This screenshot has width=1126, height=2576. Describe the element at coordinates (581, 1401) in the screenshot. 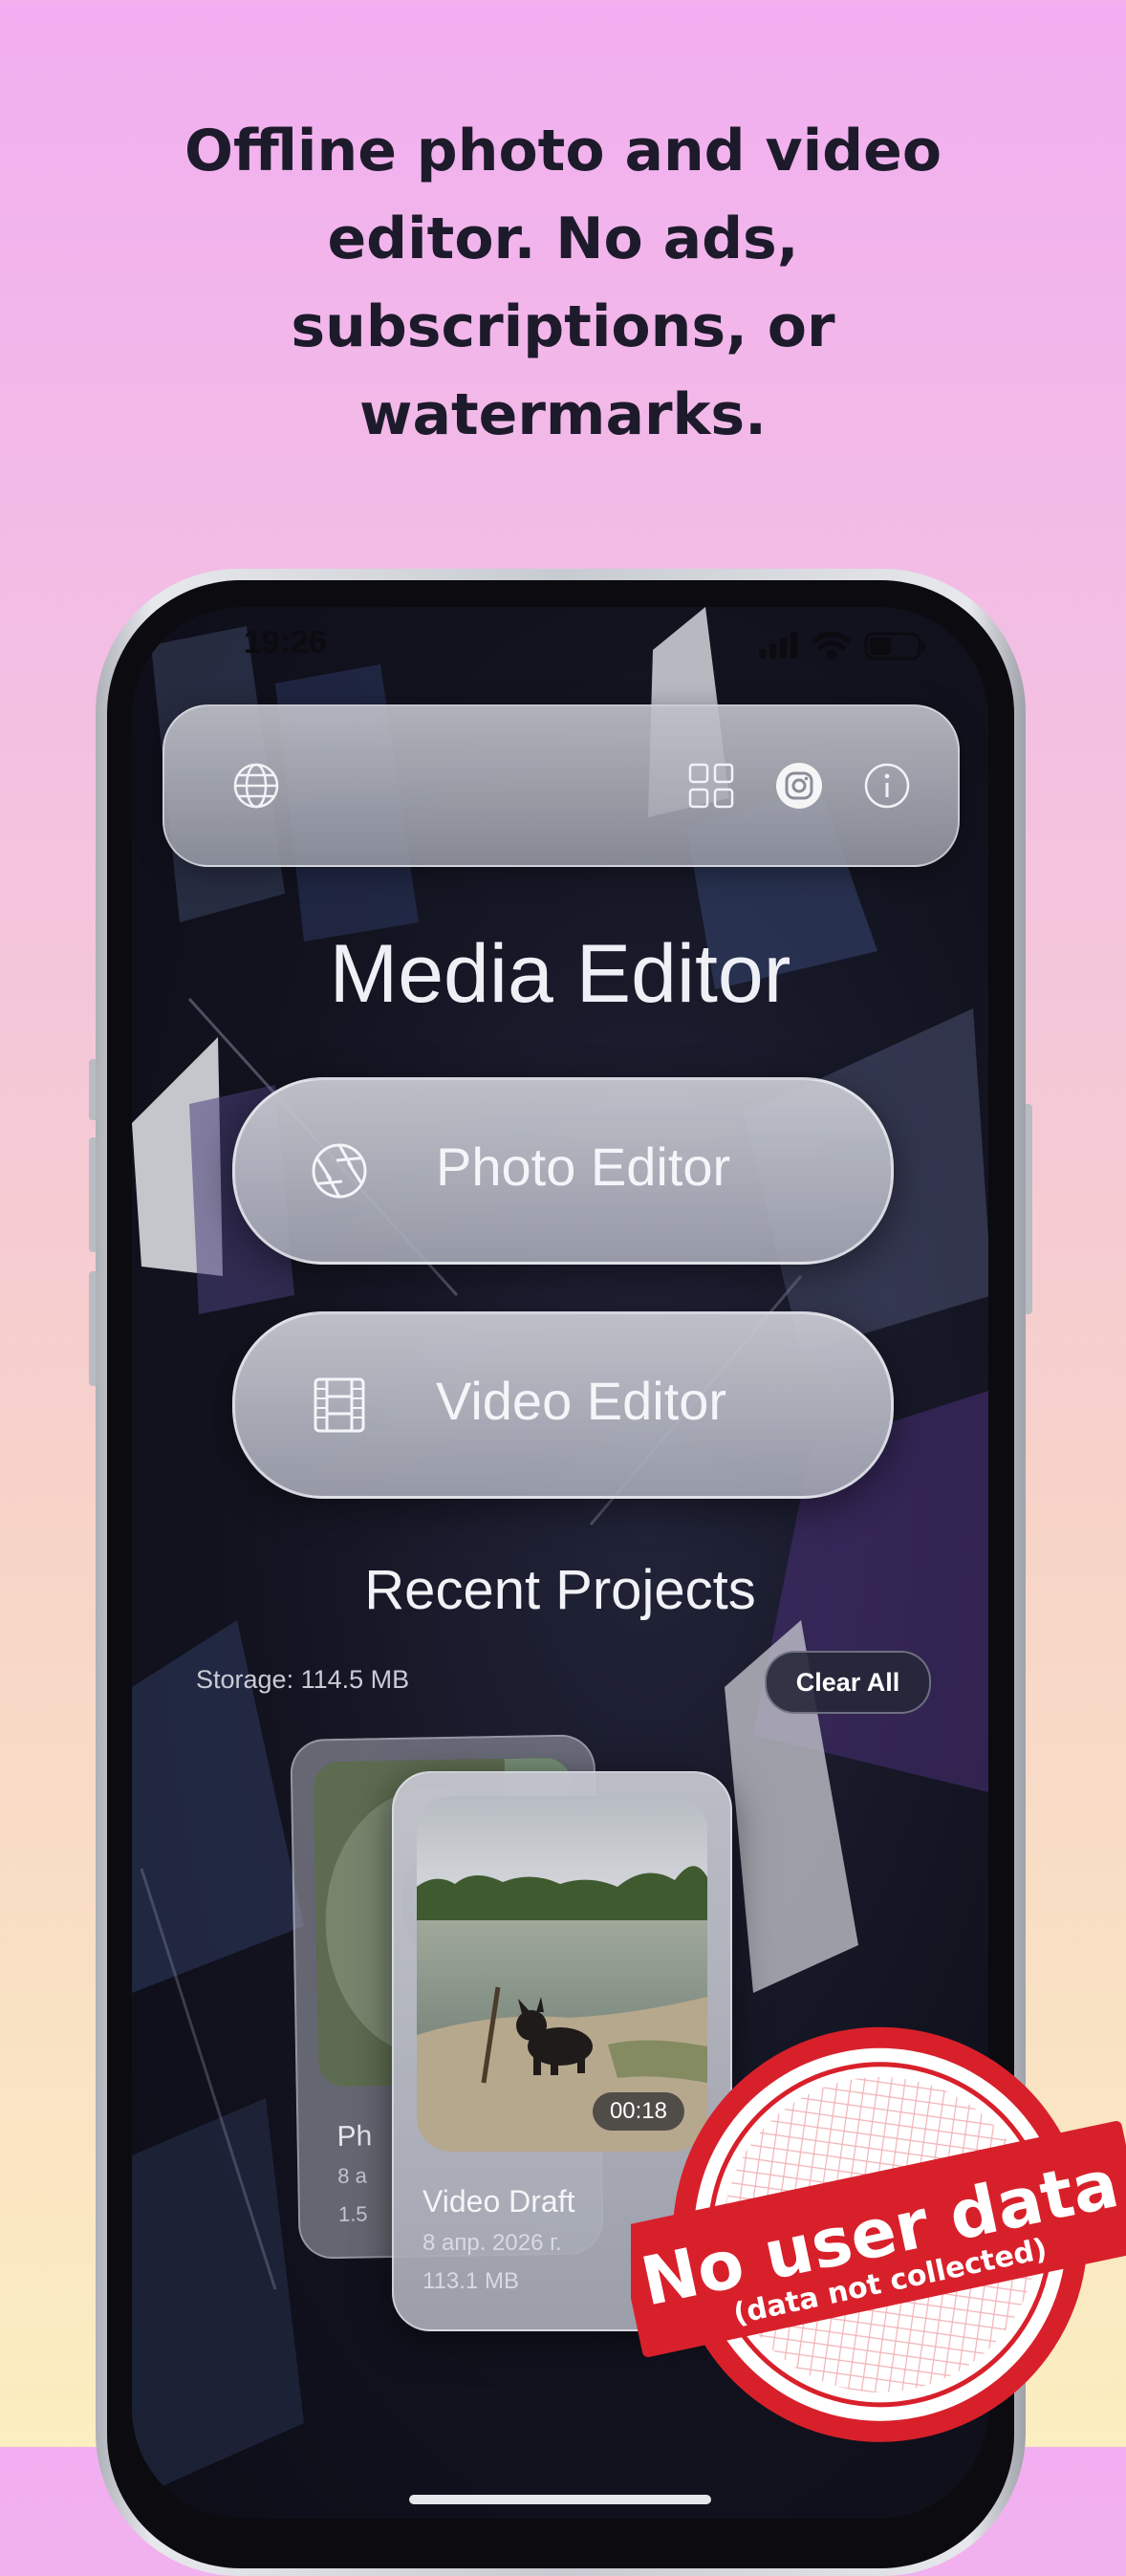

I see `video-editor-label: Video Editor` at that location.